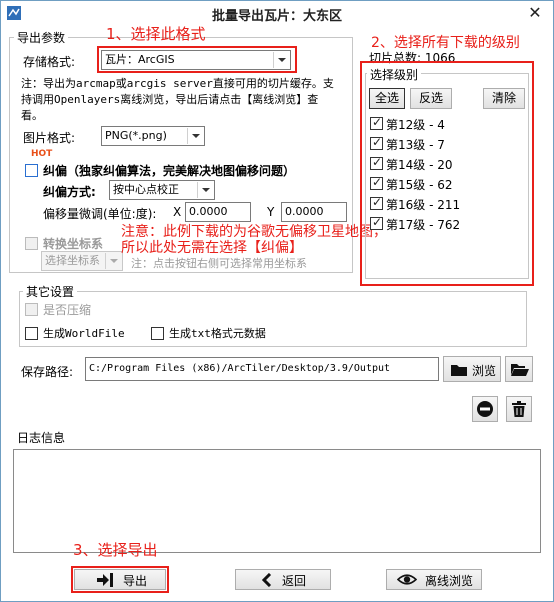 The width and height of the screenshot is (554, 602). I want to click on export-icon, so click(105, 580).